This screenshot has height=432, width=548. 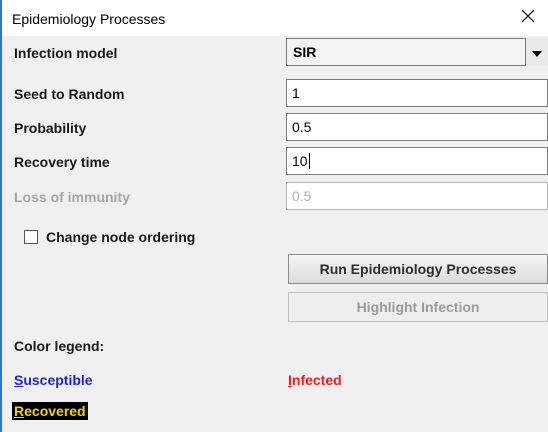 What do you see at coordinates (417, 161) in the screenshot?
I see `recovery-time-input: 10` at bounding box center [417, 161].